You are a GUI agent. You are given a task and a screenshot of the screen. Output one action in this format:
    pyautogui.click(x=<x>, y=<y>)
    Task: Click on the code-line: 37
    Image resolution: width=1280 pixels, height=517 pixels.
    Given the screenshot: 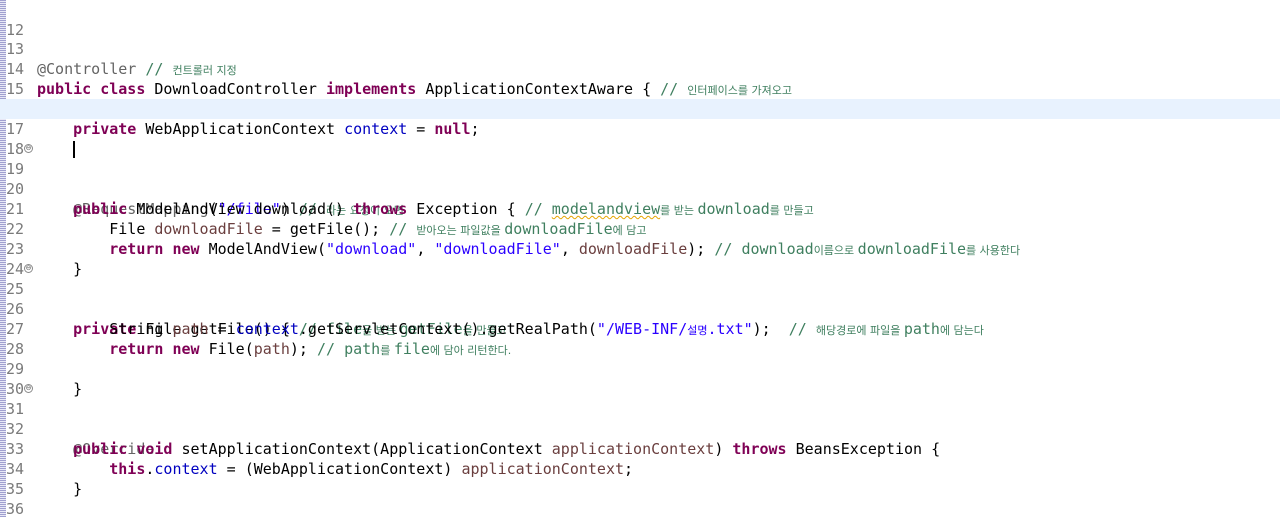 What is the action you would take?
    pyautogui.click(x=640, y=507)
    